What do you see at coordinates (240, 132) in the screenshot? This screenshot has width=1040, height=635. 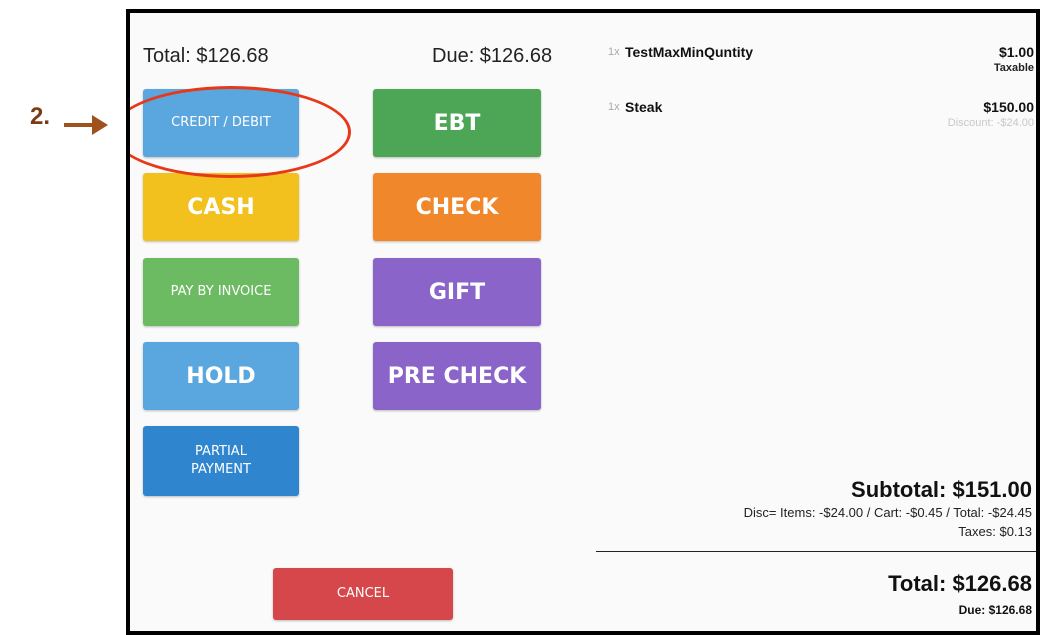 I see `highlight-circle` at bounding box center [240, 132].